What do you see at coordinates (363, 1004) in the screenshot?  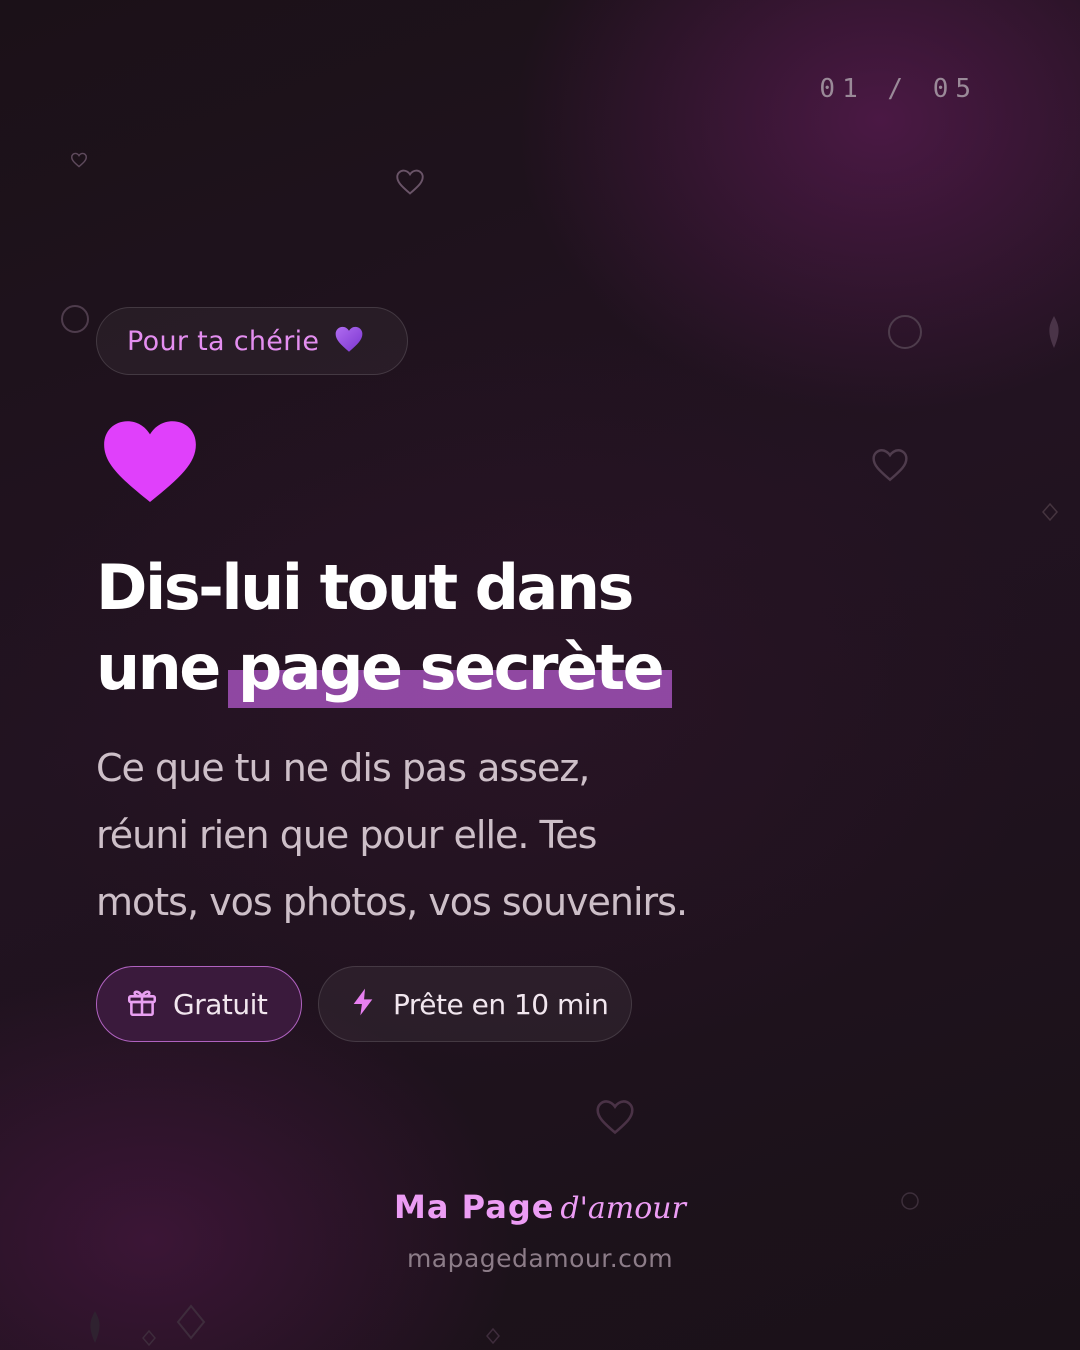 I see `lightning-icon` at bounding box center [363, 1004].